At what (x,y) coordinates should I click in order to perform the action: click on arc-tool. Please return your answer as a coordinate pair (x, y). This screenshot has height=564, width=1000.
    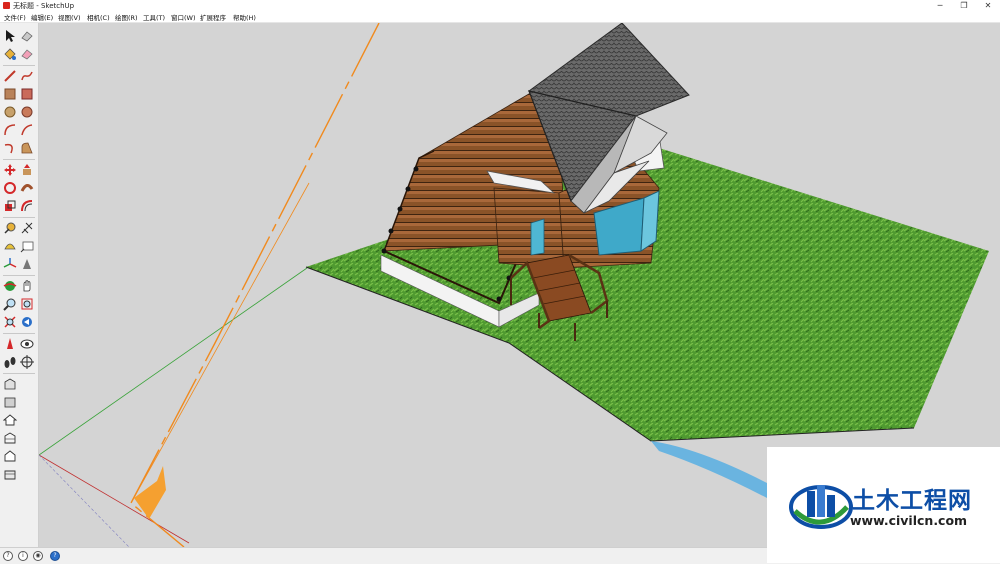
    Looking at the image, I should click on (10, 130).